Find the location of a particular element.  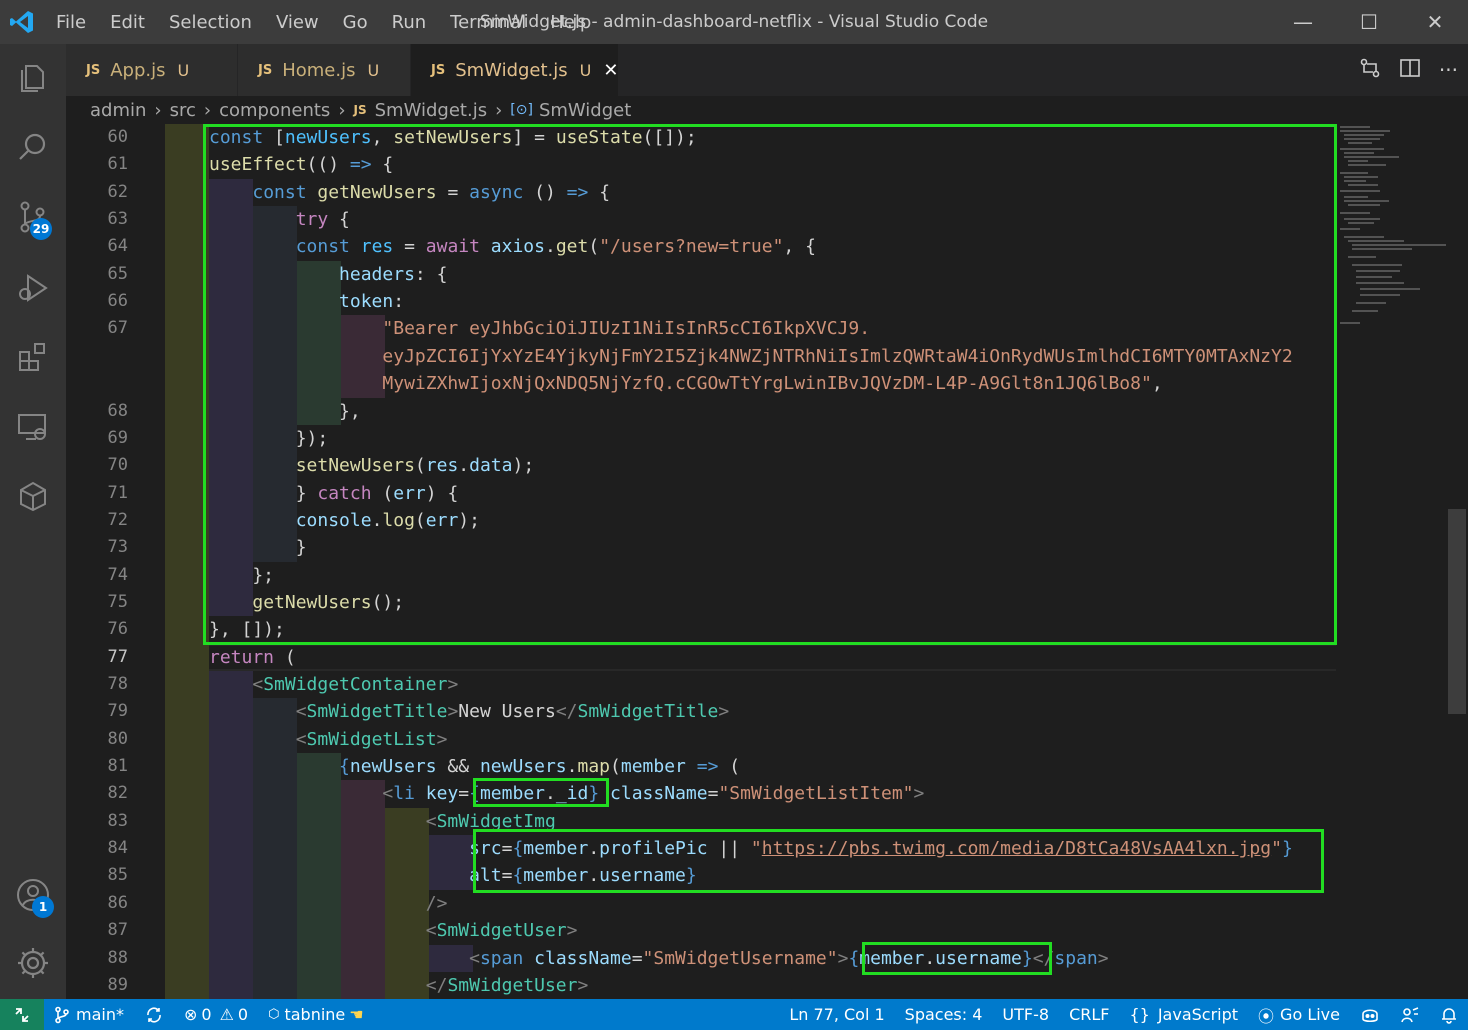

problems-indicator: ⊗ 0 ⚠ 0 is located at coordinates (216, 1014).